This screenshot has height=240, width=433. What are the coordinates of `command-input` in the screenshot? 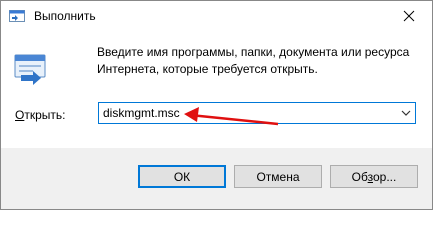 It's located at (247, 113).